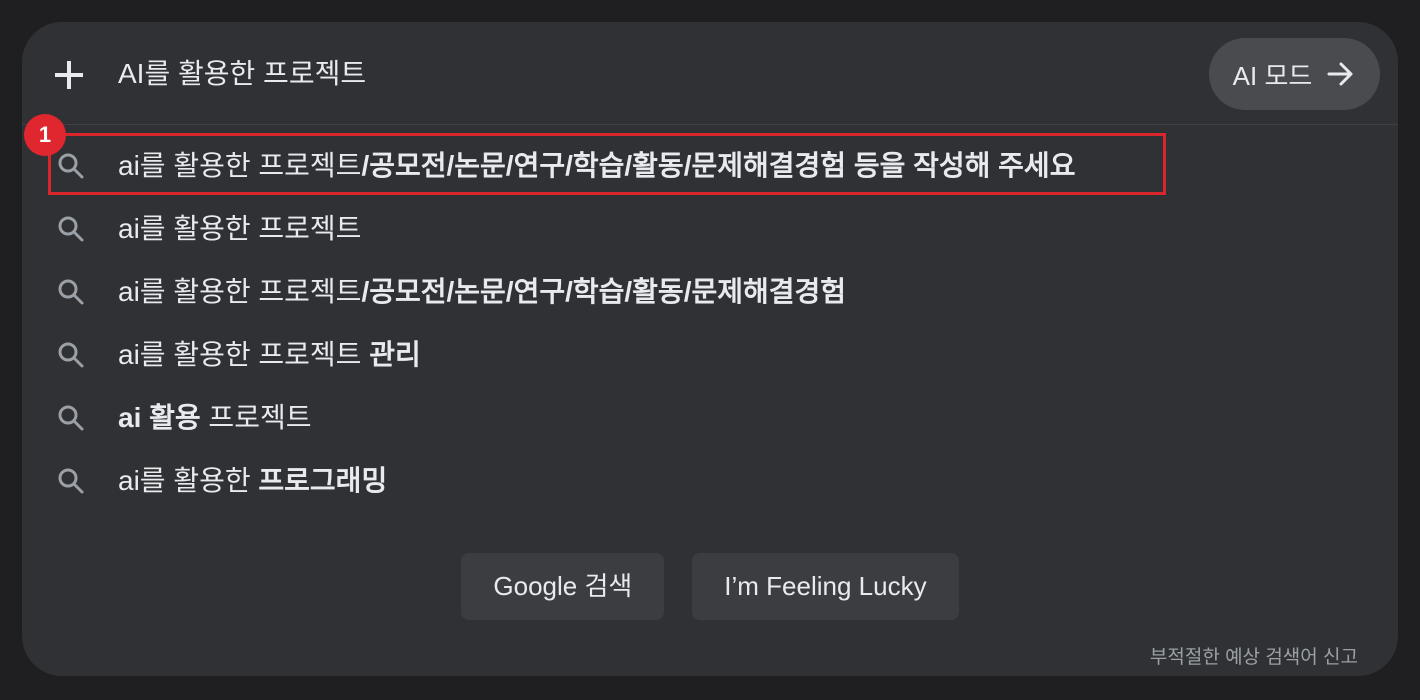 The width and height of the screenshot is (1420, 700). I want to click on suggestion-text: ai를 활용한 프로젝트, so click(239, 229).